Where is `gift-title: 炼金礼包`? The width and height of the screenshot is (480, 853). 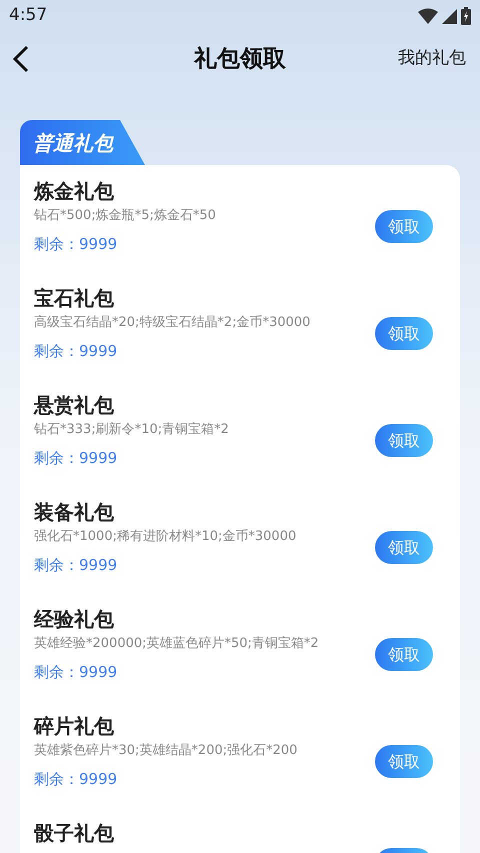
gift-title: 炼金礼包 is located at coordinates (74, 191).